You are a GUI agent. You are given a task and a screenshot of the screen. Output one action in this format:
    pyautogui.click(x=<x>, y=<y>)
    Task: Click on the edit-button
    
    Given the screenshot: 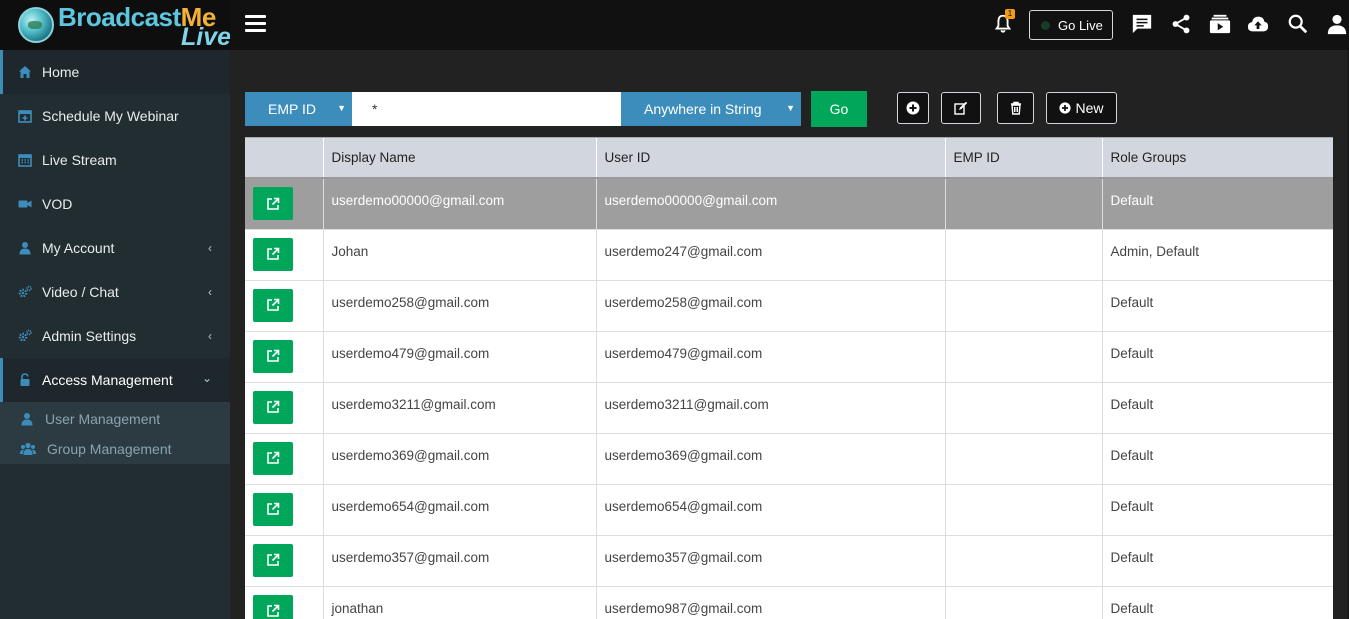 What is the action you would take?
    pyautogui.click(x=961, y=108)
    